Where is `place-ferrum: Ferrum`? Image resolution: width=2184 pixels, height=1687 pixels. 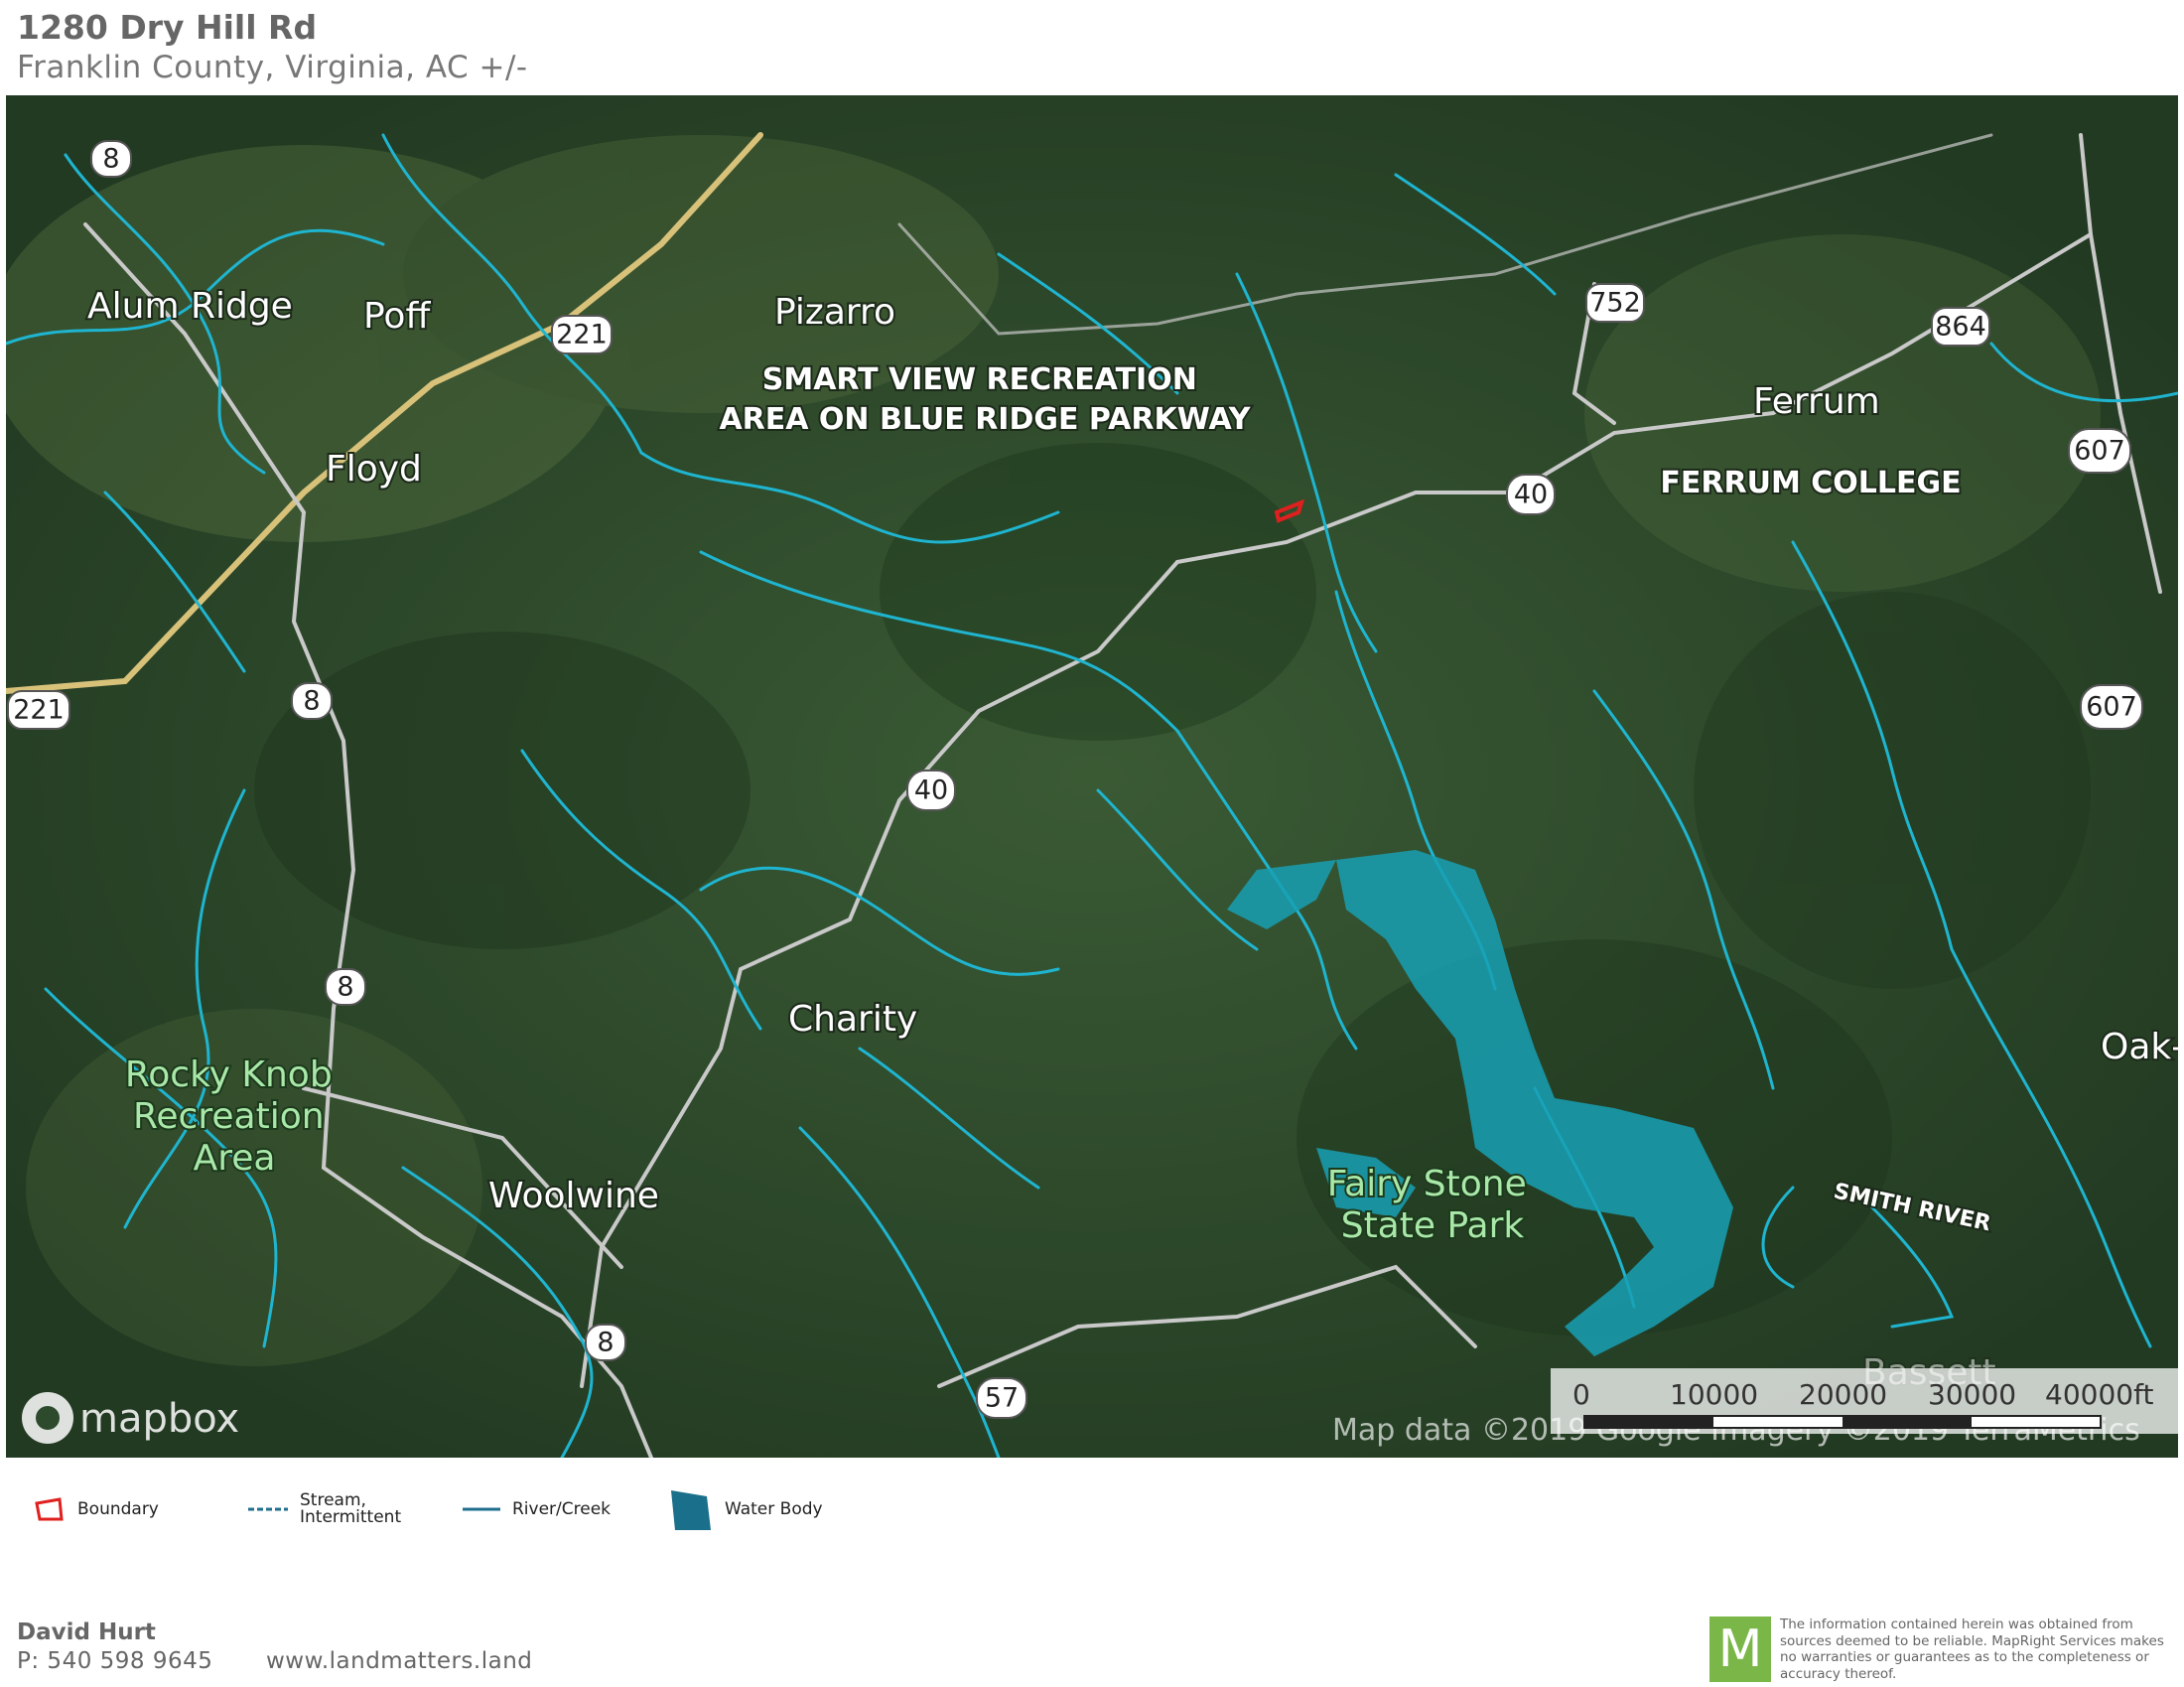
place-ferrum: Ferrum is located at coordinates (1816, 401).